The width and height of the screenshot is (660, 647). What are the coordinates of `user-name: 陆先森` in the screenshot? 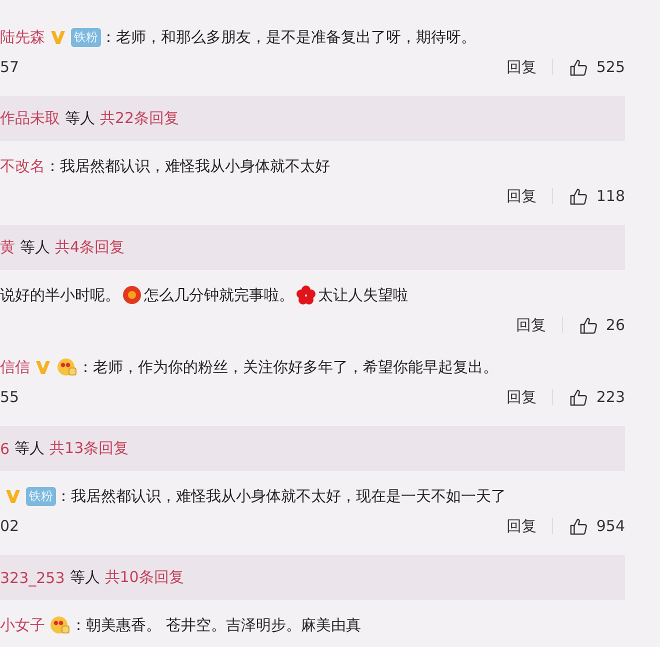 It's located at (22, 37).